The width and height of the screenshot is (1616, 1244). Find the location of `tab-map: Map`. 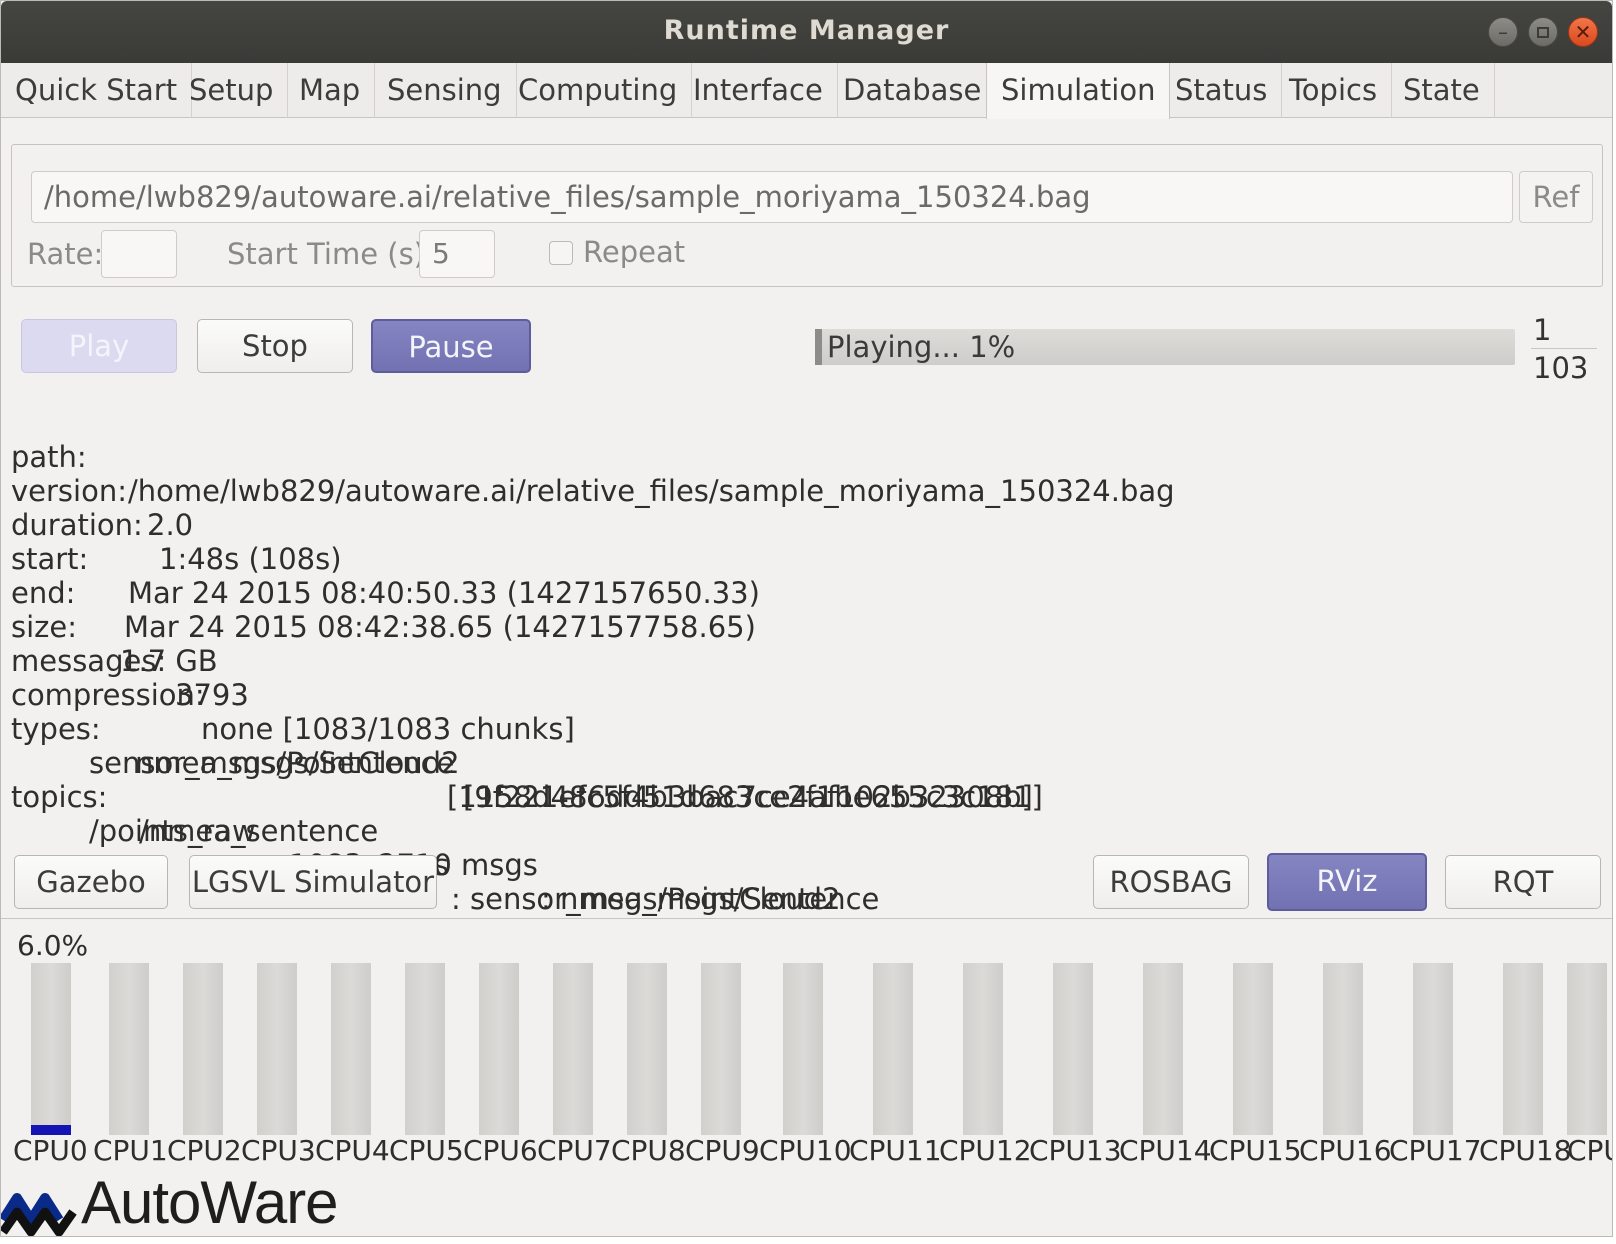

tab-map: Map is located at coordinates (330, 90).